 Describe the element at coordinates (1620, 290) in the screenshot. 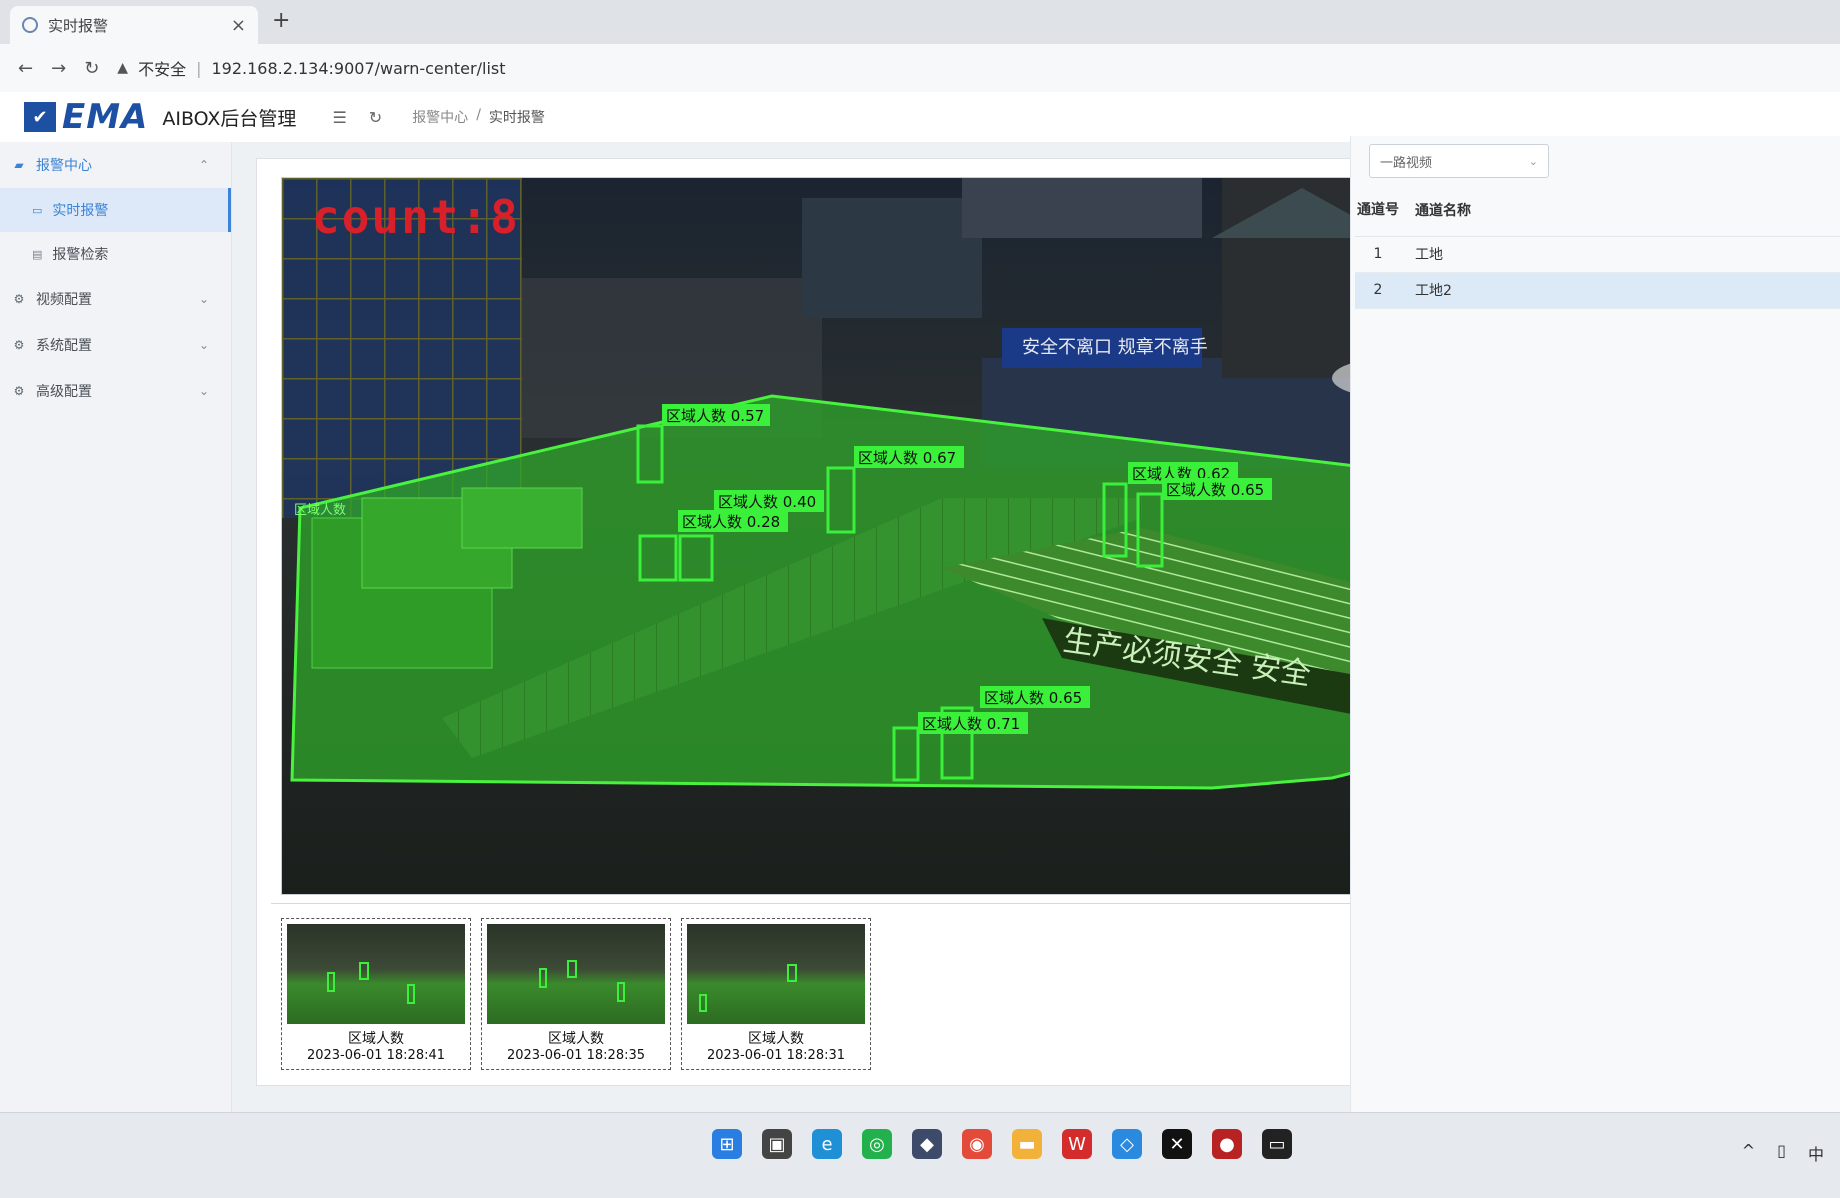

I see `channel-name: 工地2` at that location.